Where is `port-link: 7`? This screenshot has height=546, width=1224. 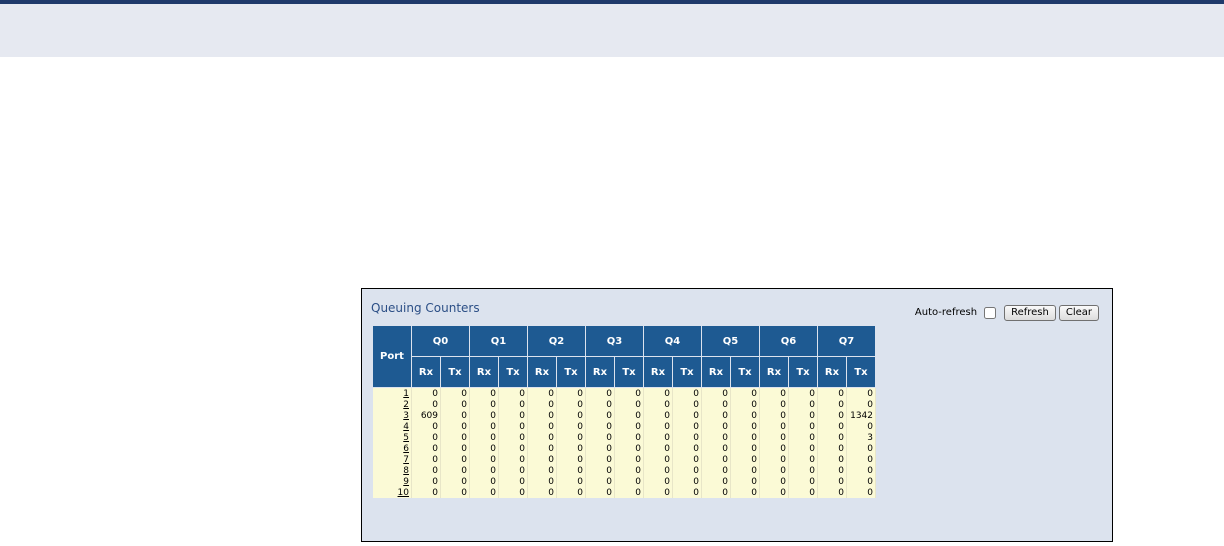
port-link: 7 is located at coordinates (406, 460).